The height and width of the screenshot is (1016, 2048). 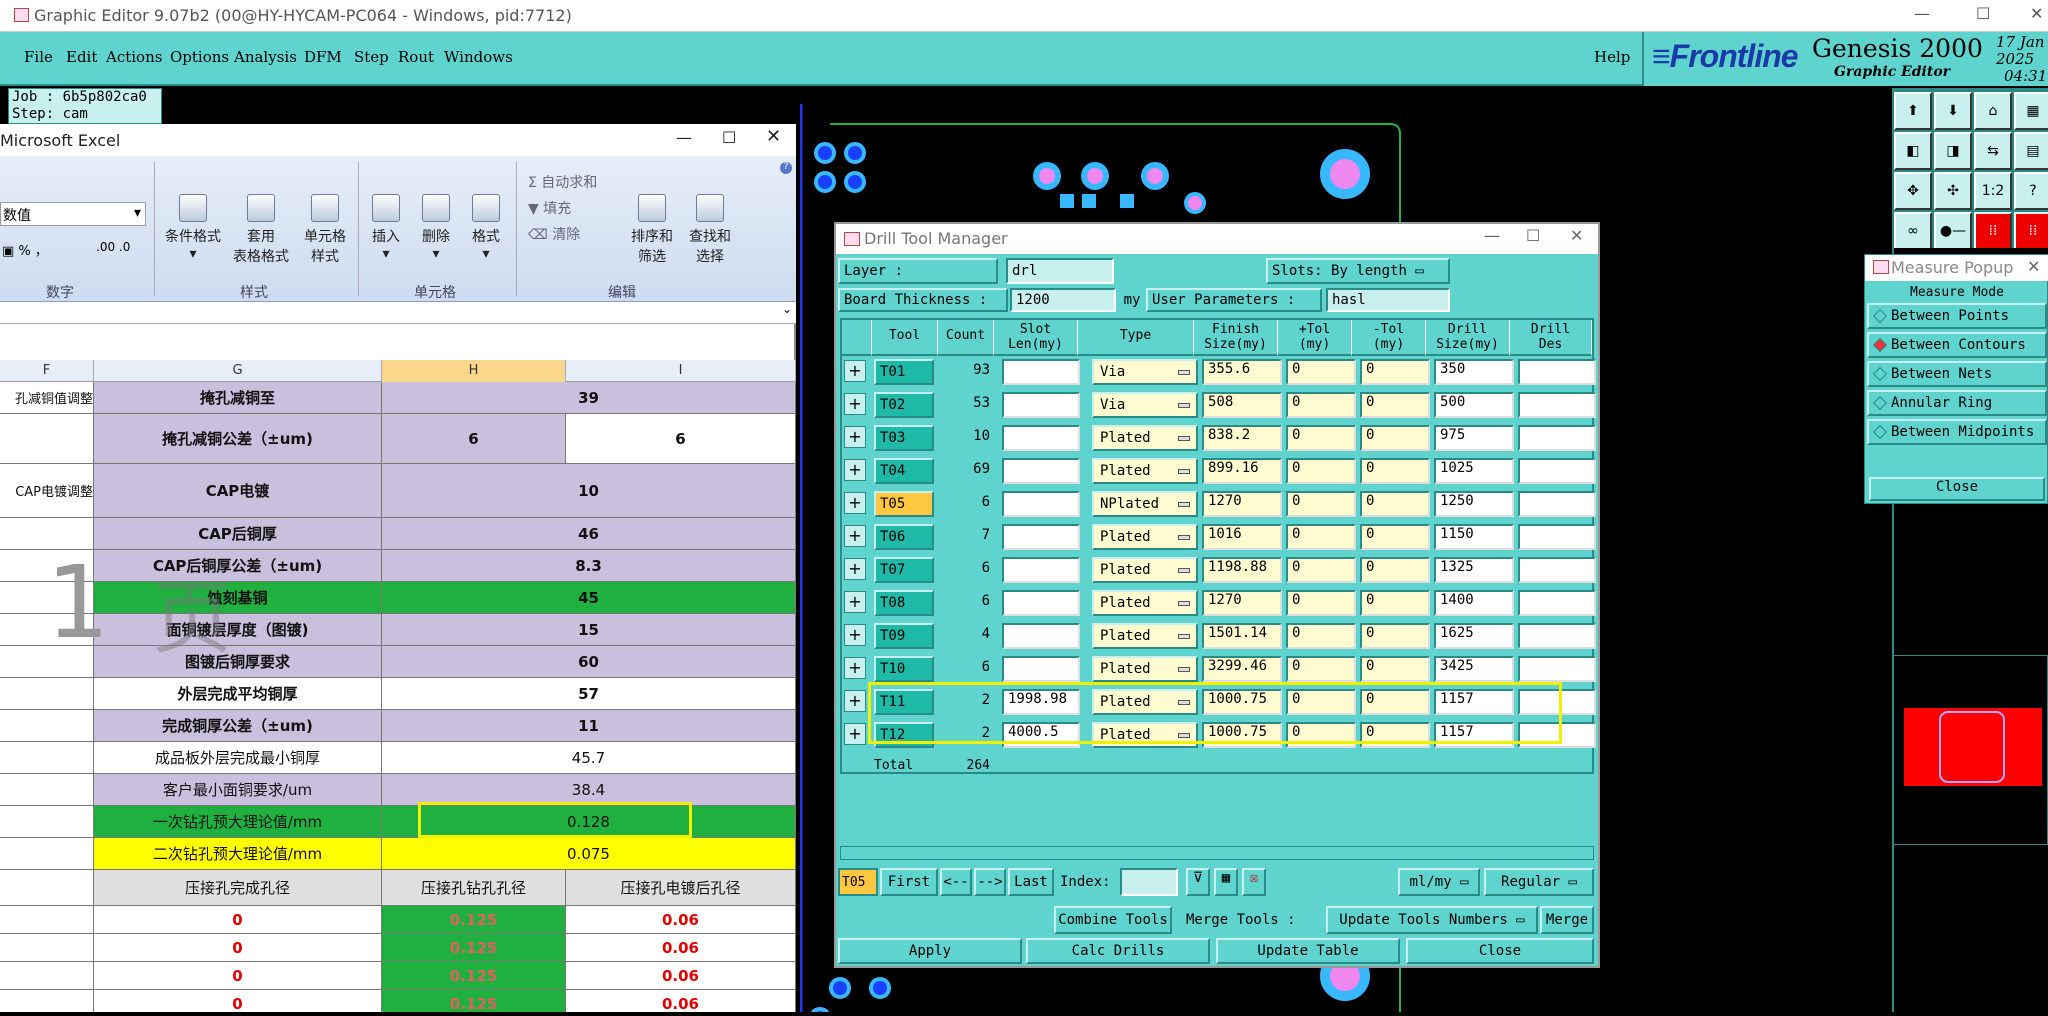 What do you see at coordinates (238, 947) in the screenshot?
I see `cell-g: 0` at bounding box center [238, 947].